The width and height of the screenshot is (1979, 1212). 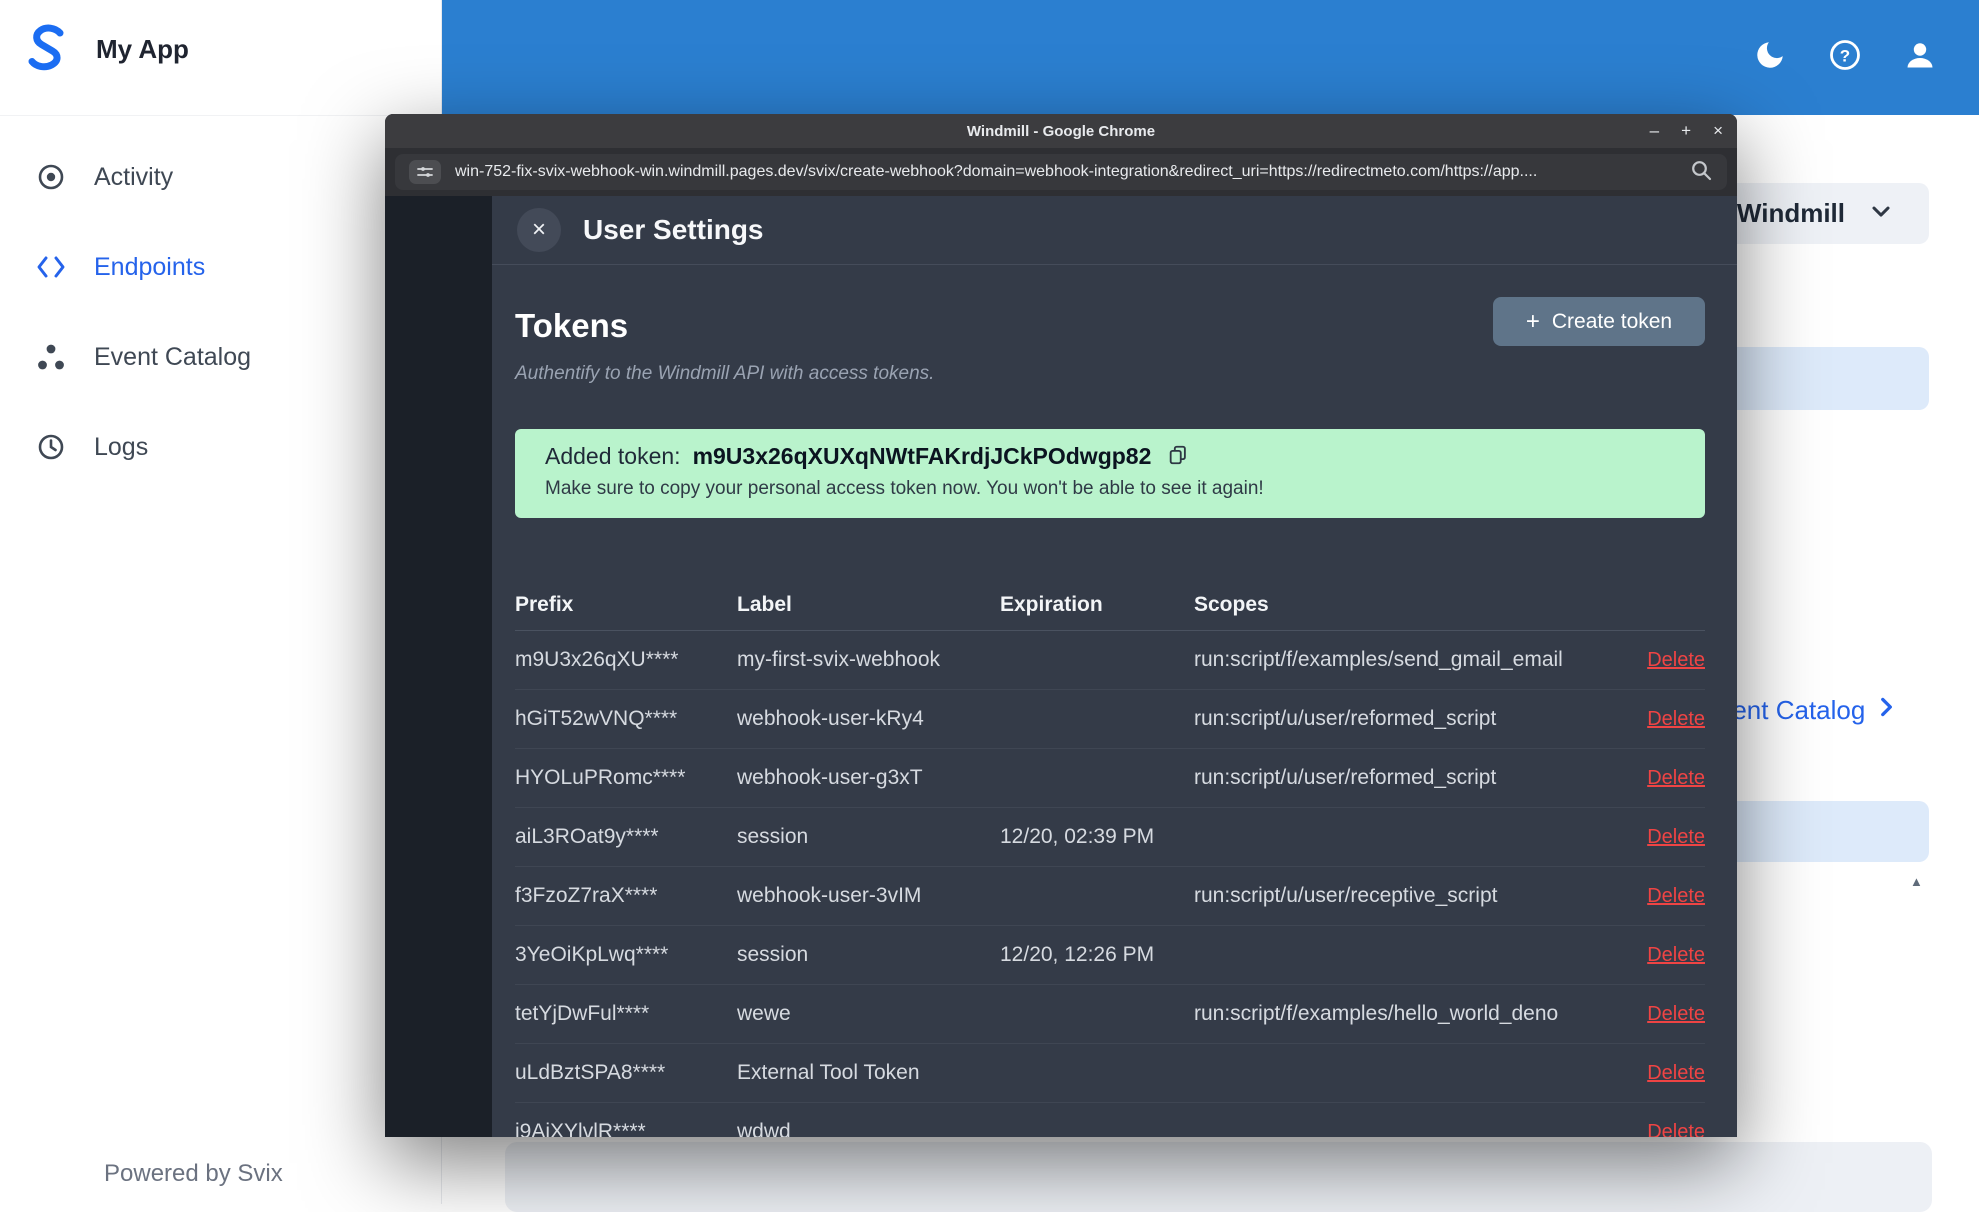 What do you see at coordinates (1532, 321) in the screenshot?
I see `plus-icon: +` at bounding box center [1532, 321].